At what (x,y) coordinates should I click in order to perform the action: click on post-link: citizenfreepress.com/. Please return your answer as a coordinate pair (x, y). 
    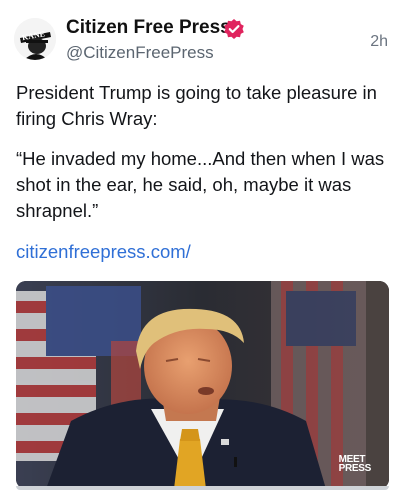
    Looking at the image, I should click on (103, 252).